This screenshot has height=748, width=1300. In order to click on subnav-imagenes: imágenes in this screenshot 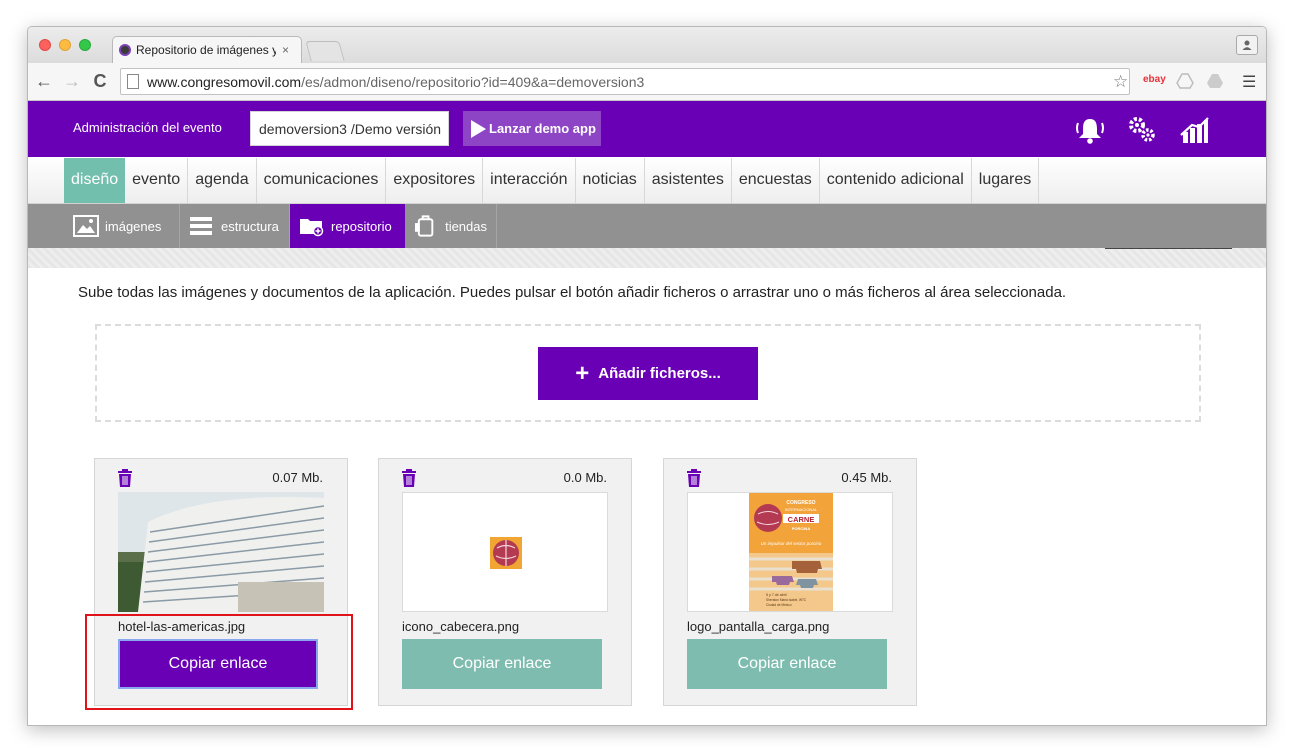, I will do `click(122, 226)`.